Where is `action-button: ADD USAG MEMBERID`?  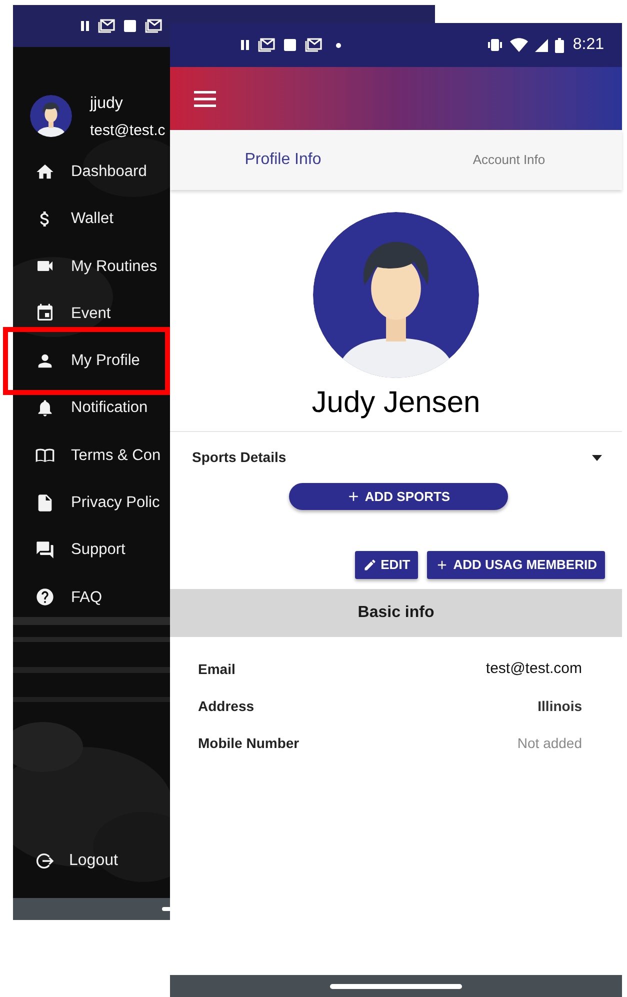
action-button: ADD USAG MEMBERID is located at coordinates (516, 565).